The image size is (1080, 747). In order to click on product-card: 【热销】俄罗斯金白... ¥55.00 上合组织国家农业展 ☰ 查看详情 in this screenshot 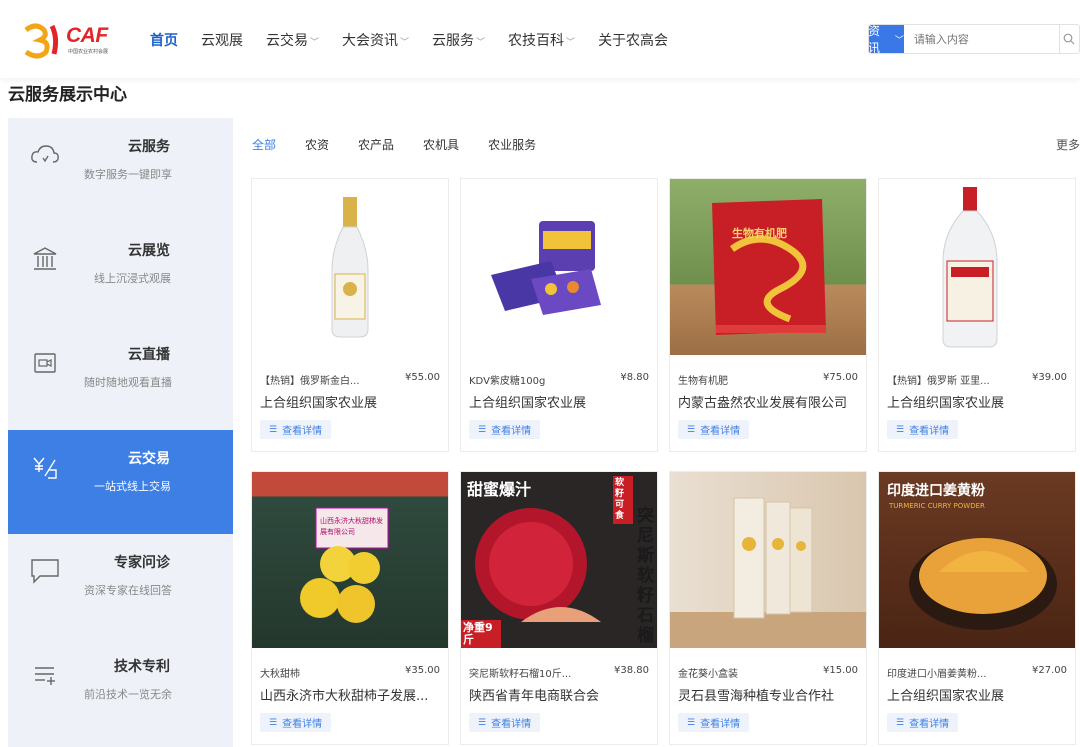, I will do `click(350, 315)`.